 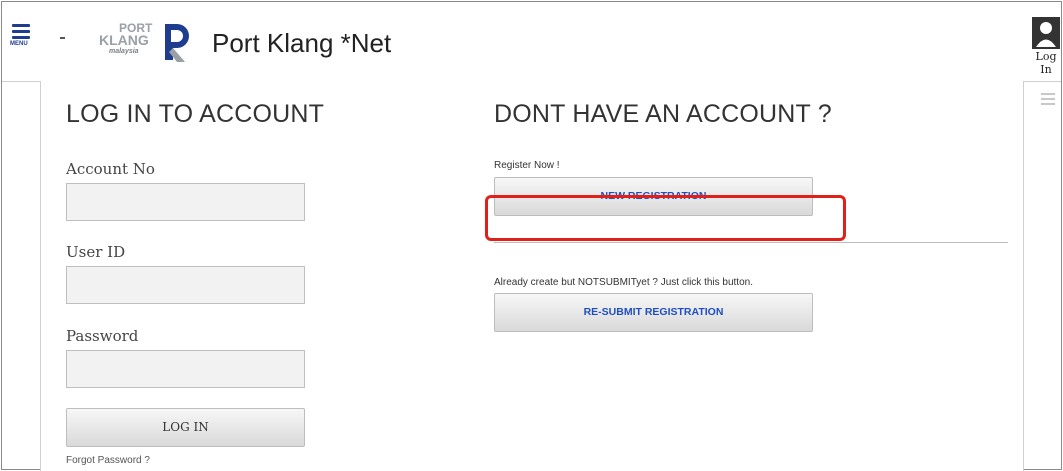 I want to click on login-button: LOG IN, so click(x=185, y=427).